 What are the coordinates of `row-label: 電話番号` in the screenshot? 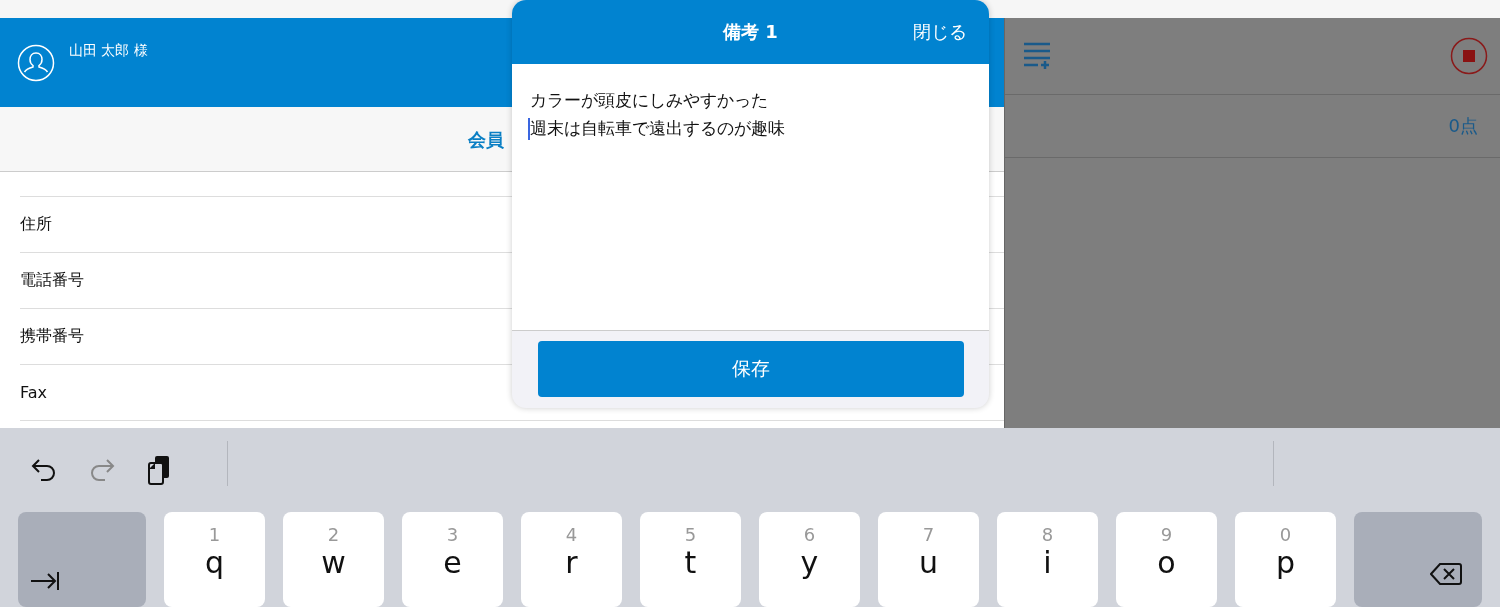 It's located at (52, 280).